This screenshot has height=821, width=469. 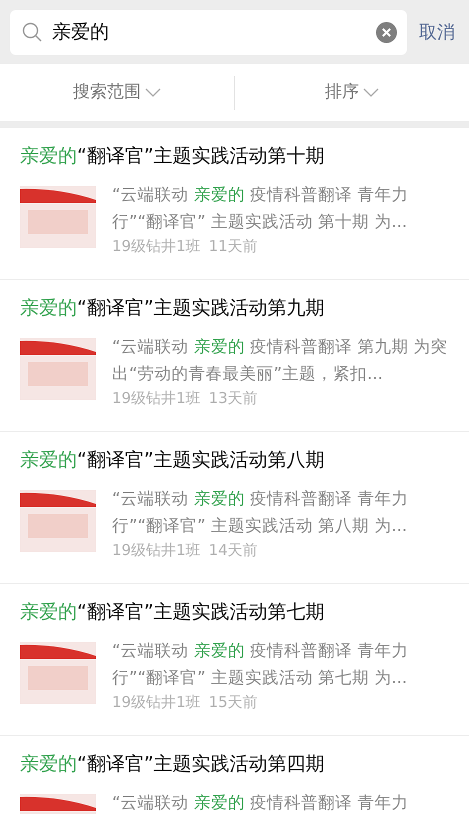 I want to click on clear-icon, so click(x=386, y=32).